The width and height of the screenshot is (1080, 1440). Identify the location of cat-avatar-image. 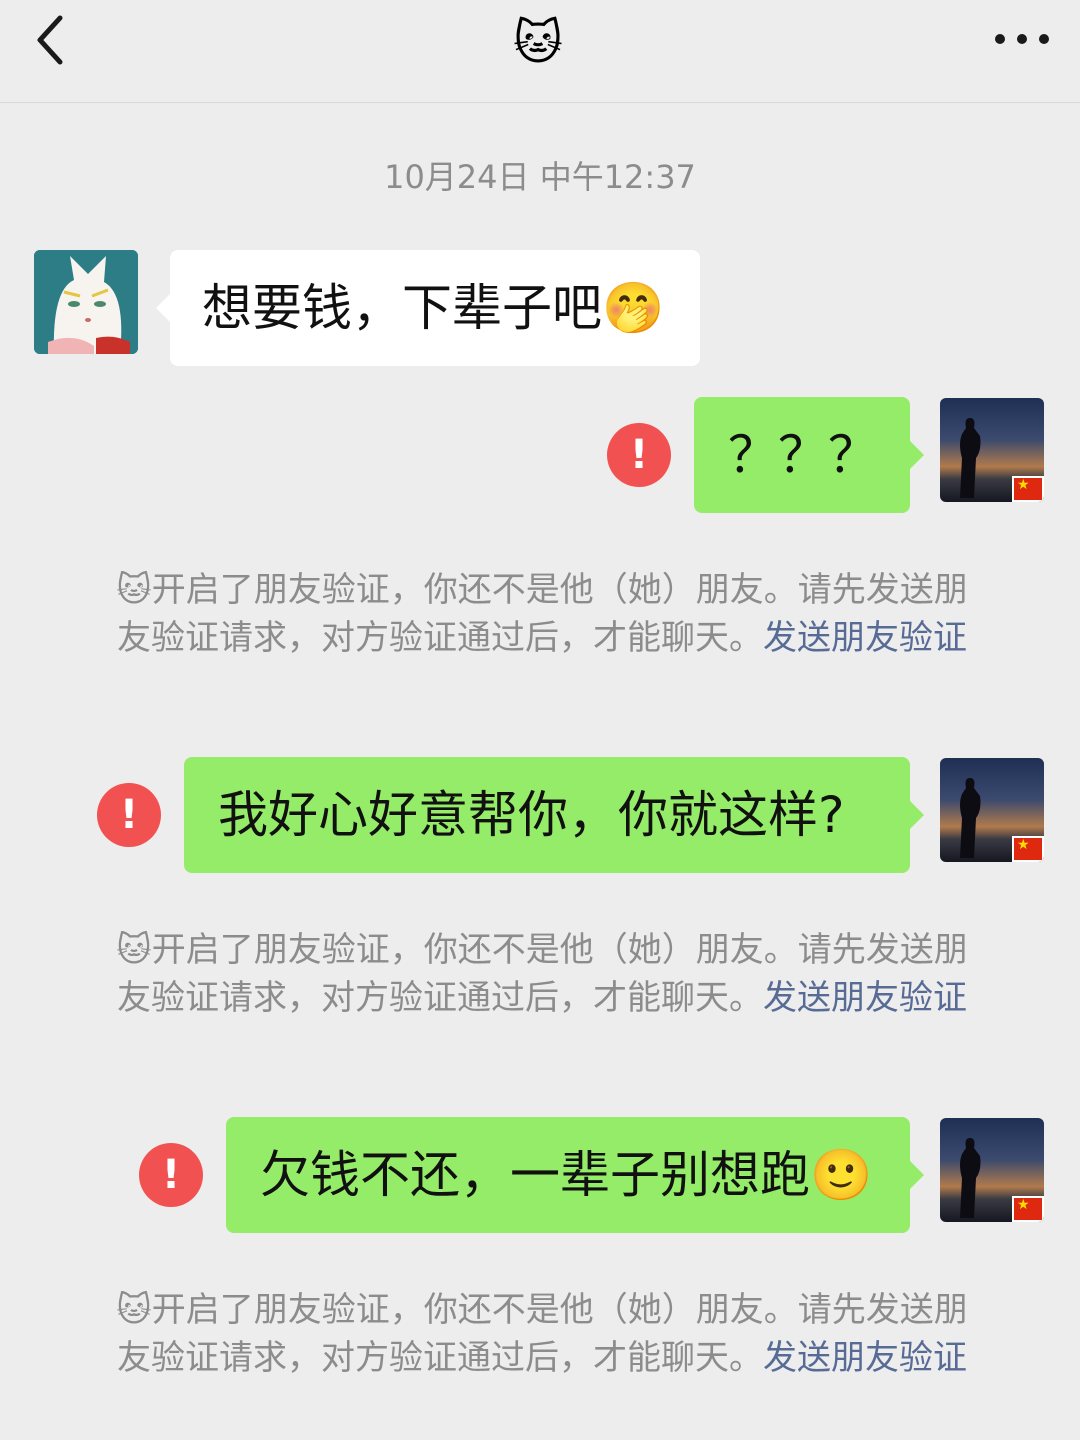
(86, 302).